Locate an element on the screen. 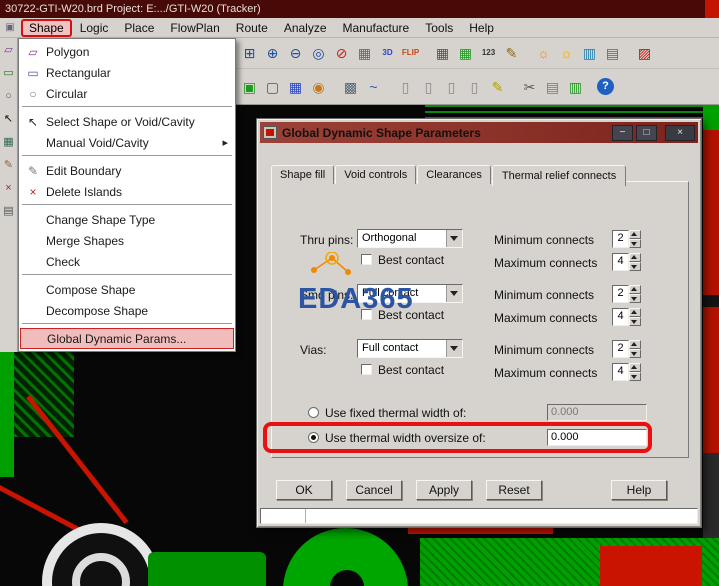  use-fixed-thermal-width-radio is located at coordinates (313, 412).